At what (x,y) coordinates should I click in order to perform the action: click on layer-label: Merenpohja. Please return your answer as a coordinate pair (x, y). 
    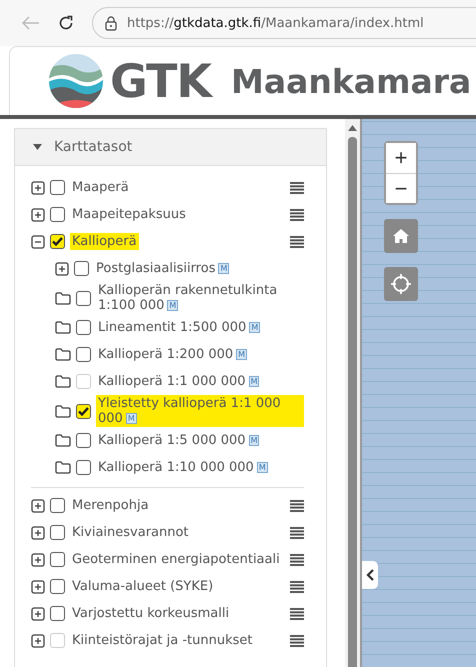
    Looking at the image, I should click on (110, 505).